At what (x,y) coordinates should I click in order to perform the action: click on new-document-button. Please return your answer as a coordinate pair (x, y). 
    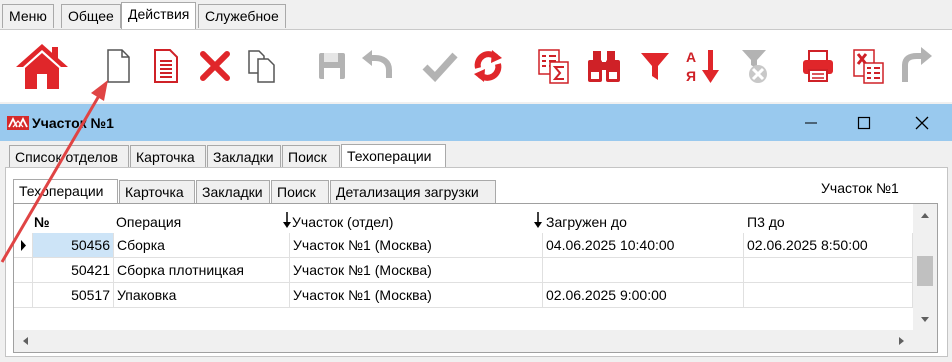
    Looking at the image, I should click on (118, 66).